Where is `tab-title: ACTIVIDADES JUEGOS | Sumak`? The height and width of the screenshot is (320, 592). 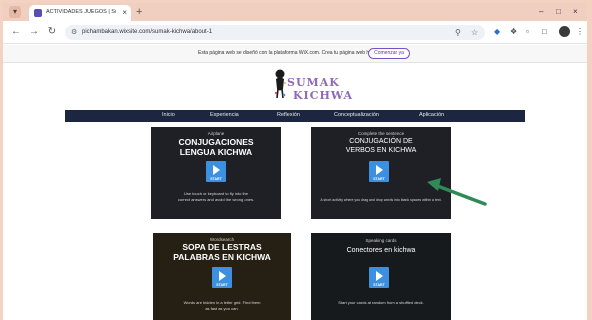 tab-title: ACTIVIDADES JUEGOS | Sumak is located at coordinates (81, 12).